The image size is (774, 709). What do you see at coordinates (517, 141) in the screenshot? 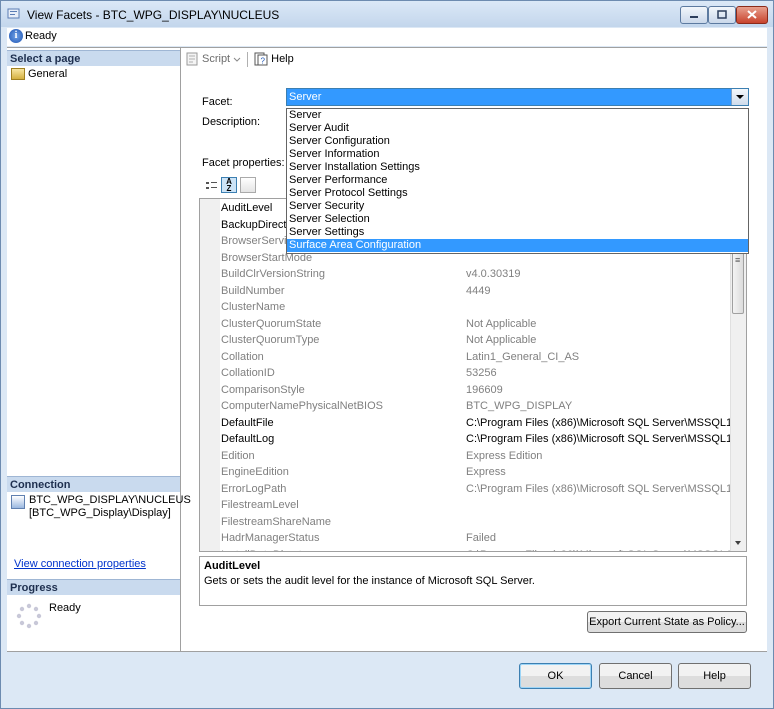
I see `facet-option: Server Configuration` at bounding box center [517, 141].